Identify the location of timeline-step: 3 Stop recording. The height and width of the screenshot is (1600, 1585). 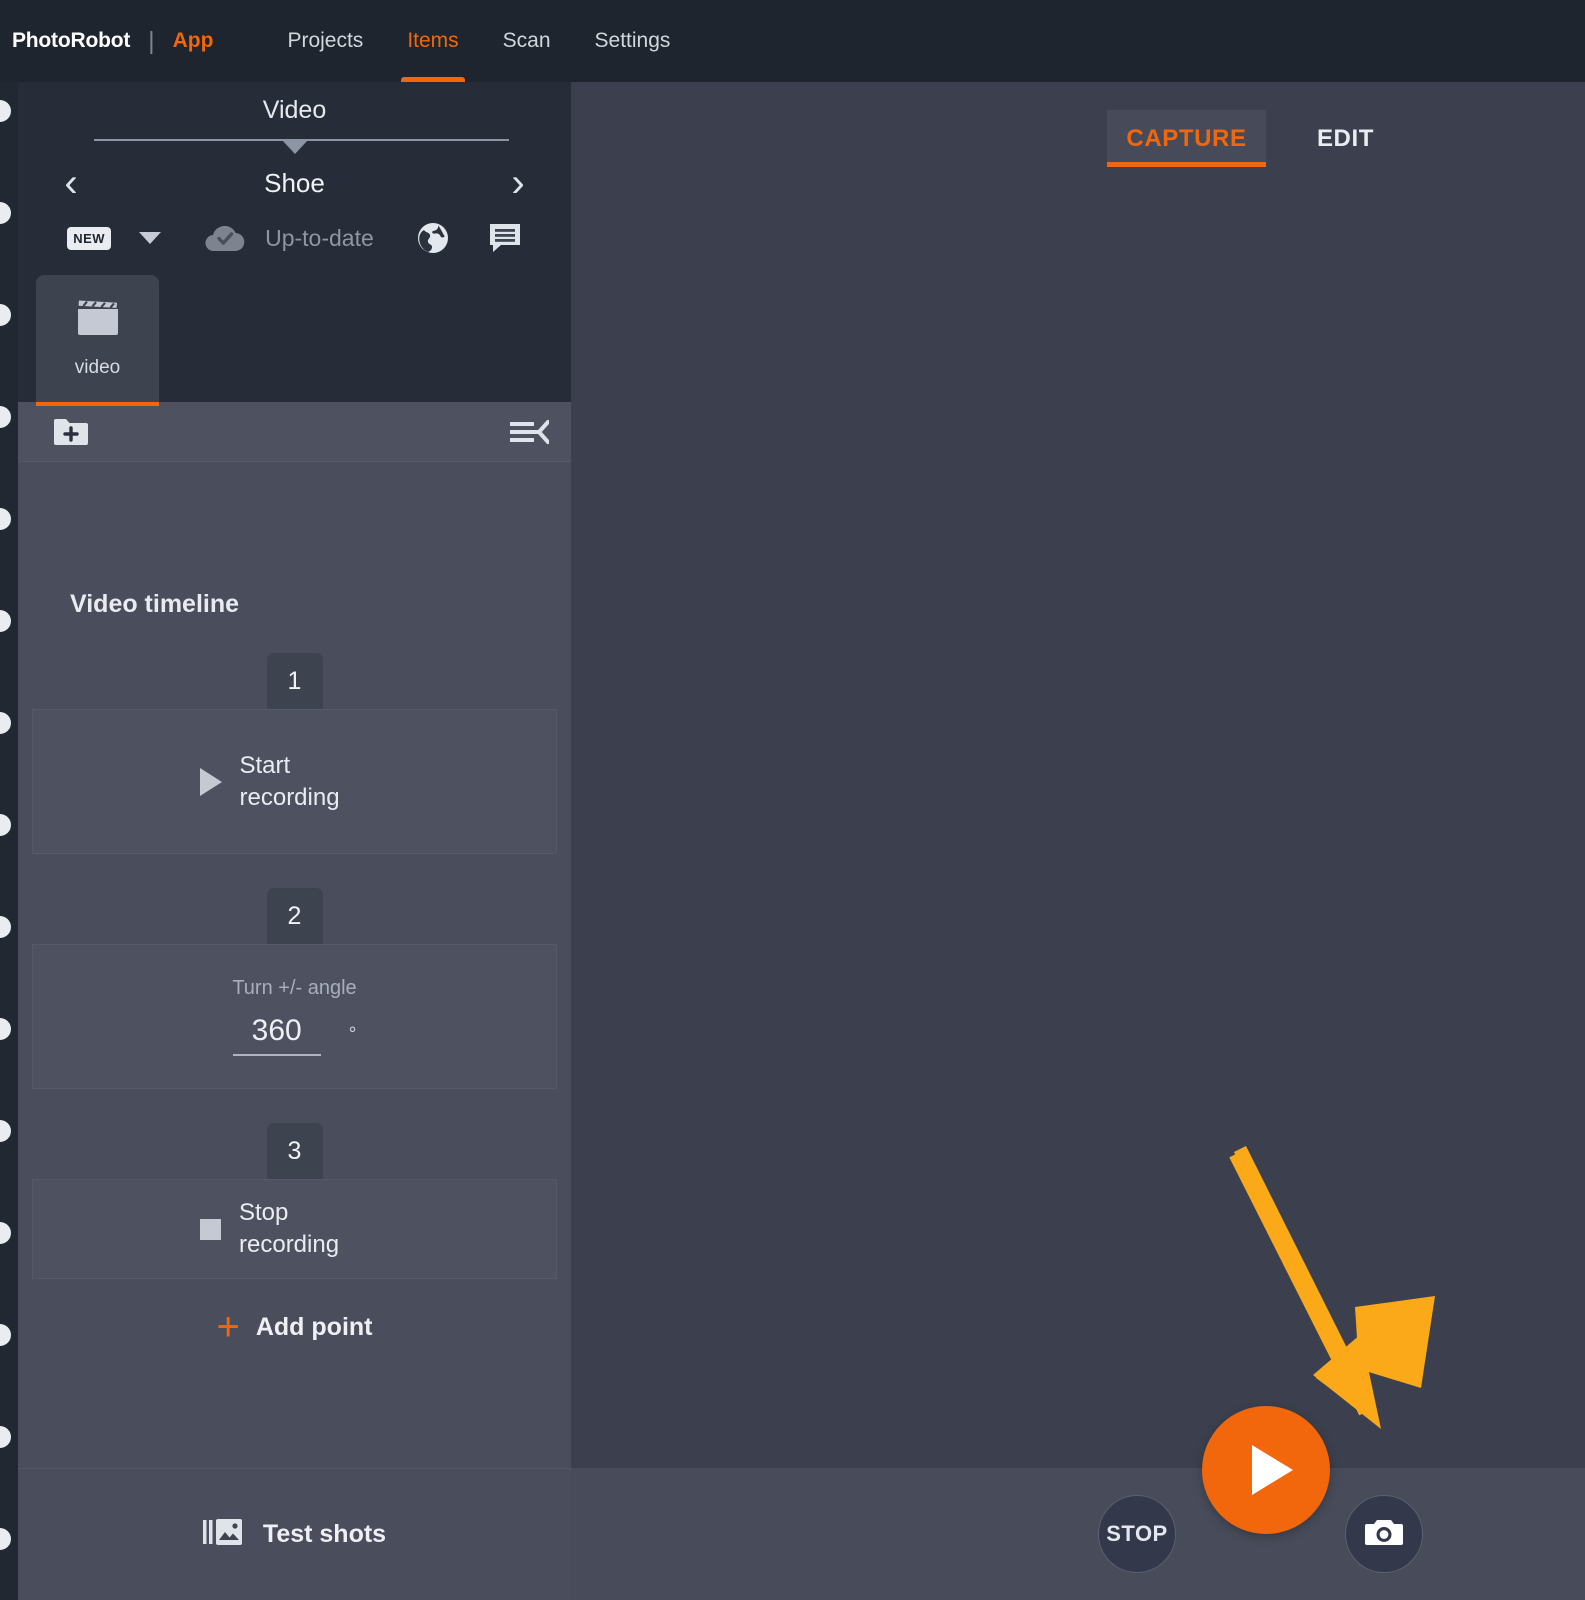
(294, 1201).